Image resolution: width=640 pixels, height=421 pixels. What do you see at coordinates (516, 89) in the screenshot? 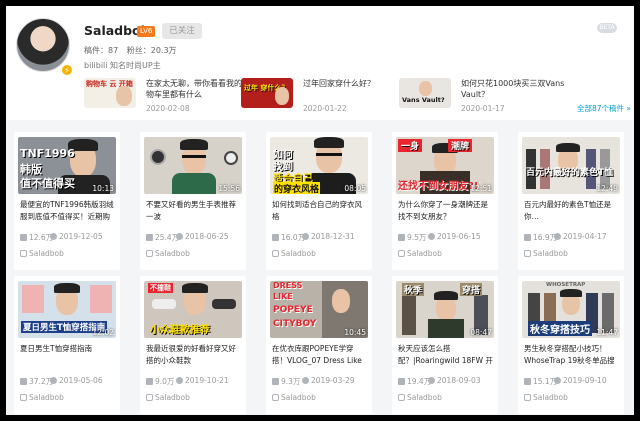
I see `featured-title: 如何只花1000块买三双Vans Vault？` at bounding box center [516, 89].